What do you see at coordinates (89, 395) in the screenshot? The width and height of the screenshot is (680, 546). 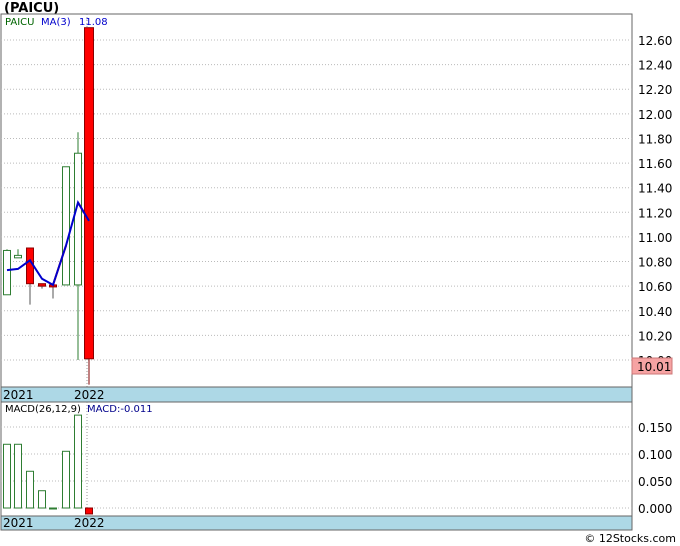 I see `price-x-label-2022: 2022` at bounding box center [89, 395].